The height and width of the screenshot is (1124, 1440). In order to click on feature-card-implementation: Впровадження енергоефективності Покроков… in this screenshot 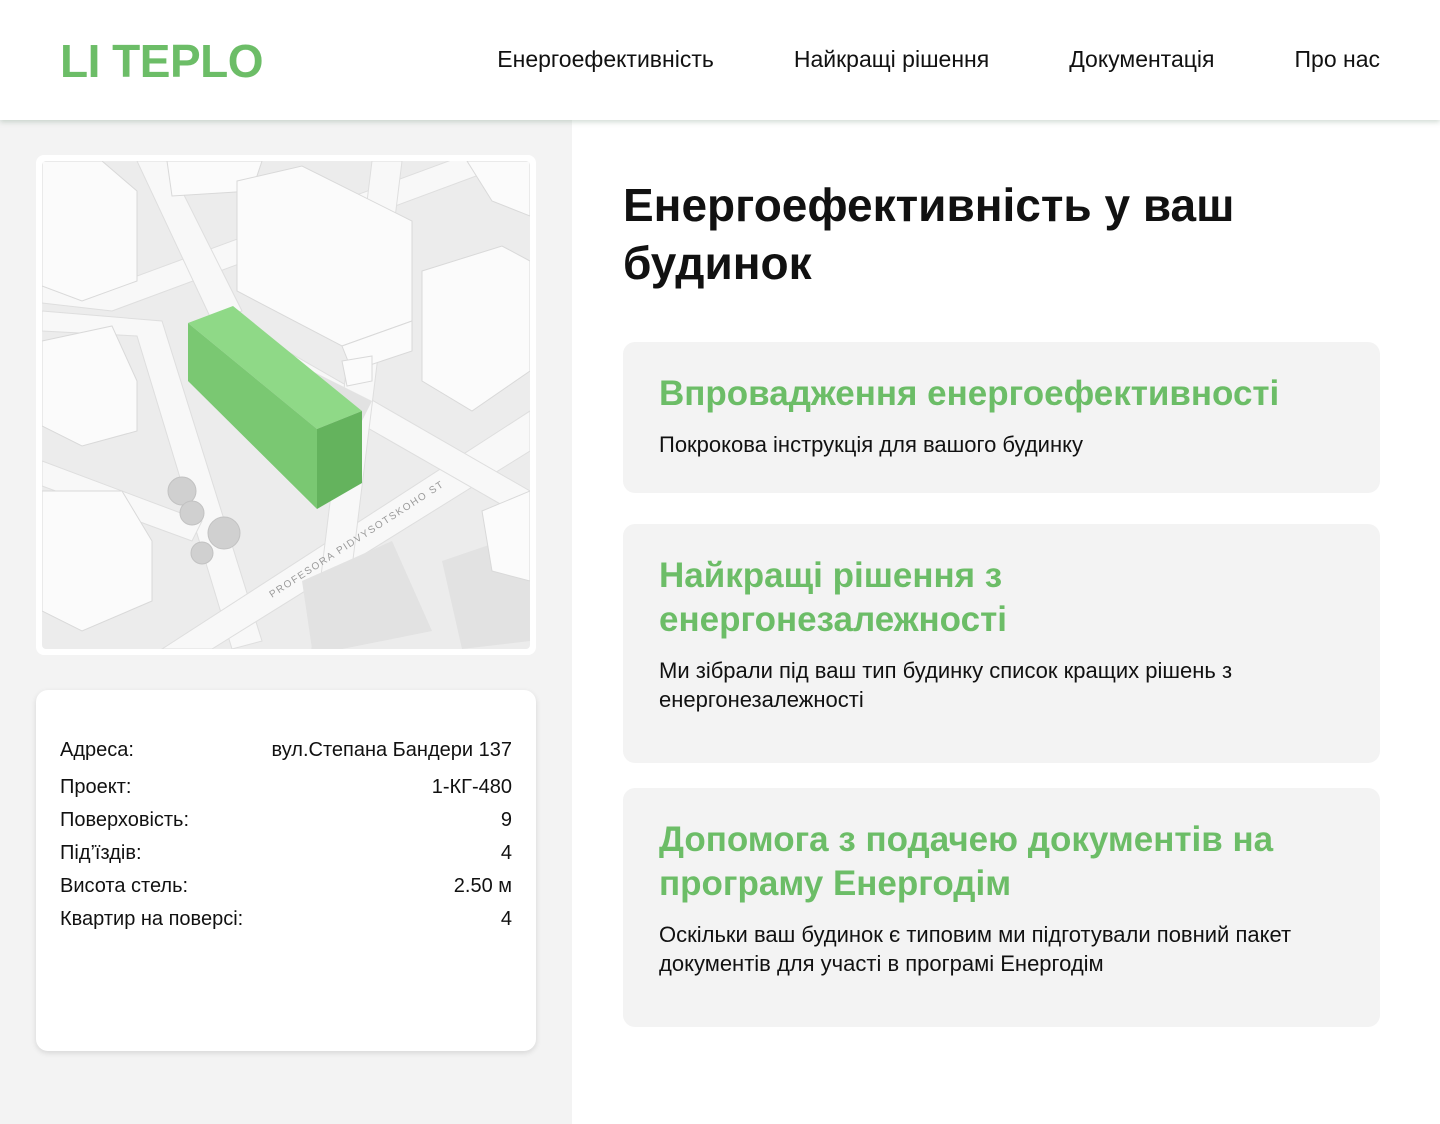, I will do `click(1001, 417)`.